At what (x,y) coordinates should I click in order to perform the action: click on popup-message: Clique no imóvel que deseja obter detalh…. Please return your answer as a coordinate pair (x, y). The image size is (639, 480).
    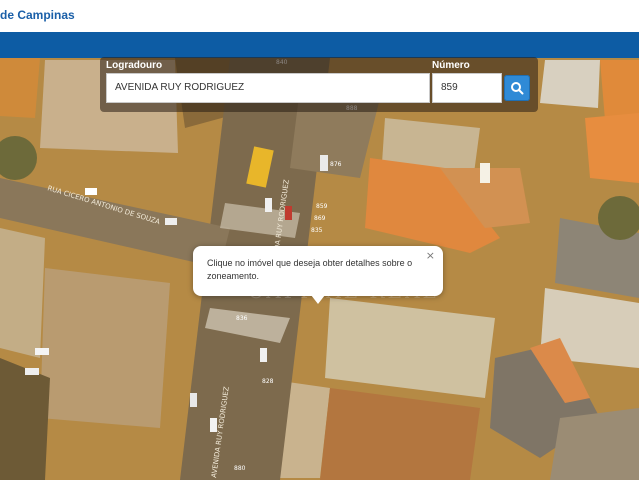
    Looking at the image, I should click on (310, 269).